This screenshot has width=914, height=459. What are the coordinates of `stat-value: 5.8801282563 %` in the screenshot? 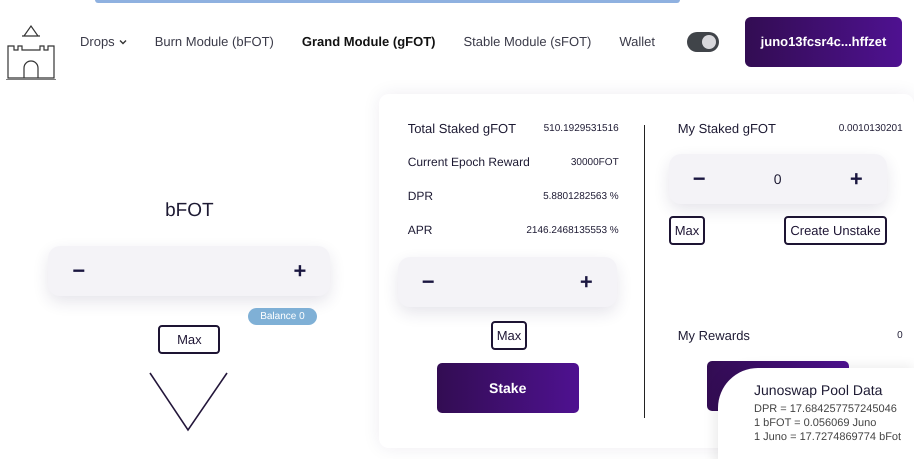 It's located at (581, 196).